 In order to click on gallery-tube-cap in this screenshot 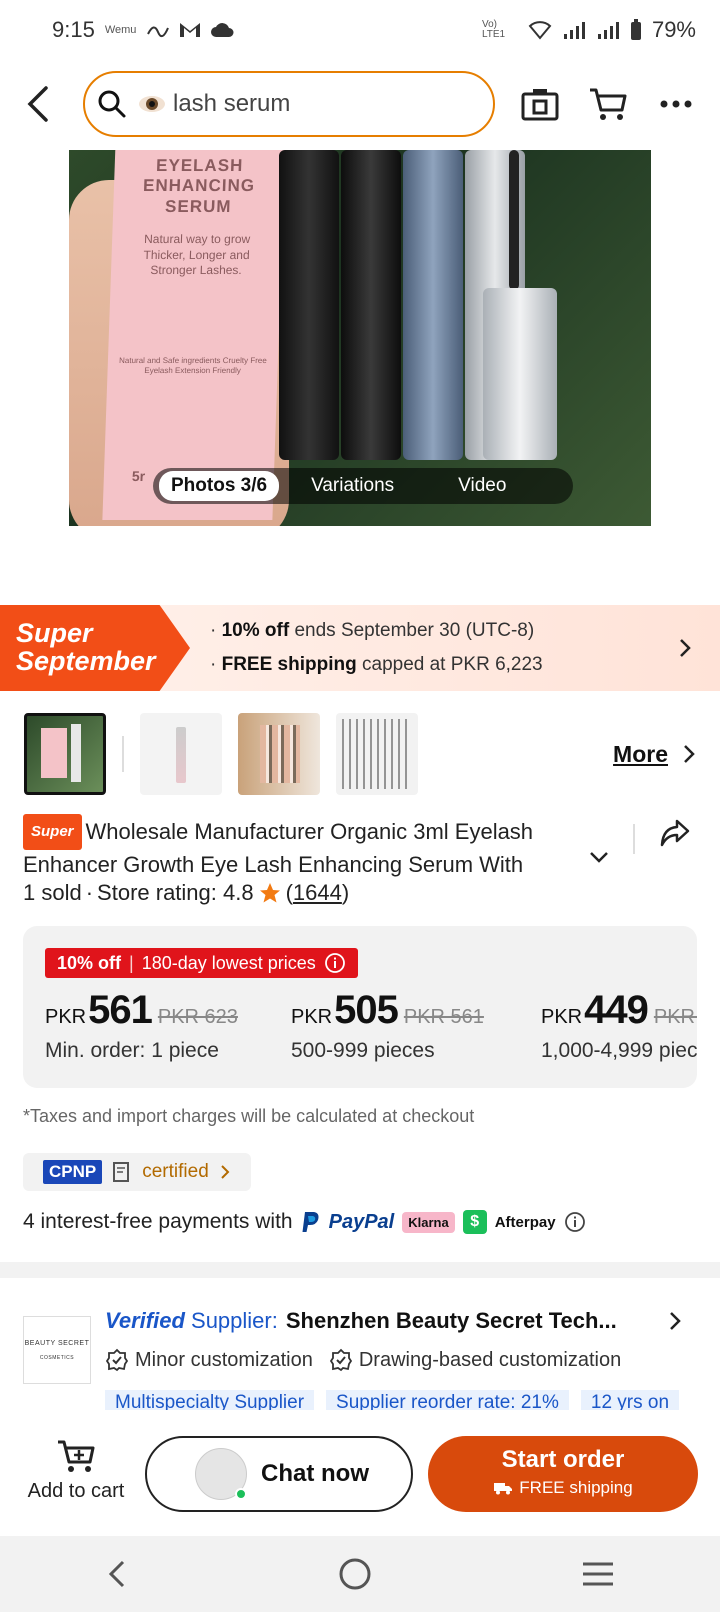, I will do `click(520, 374)`.